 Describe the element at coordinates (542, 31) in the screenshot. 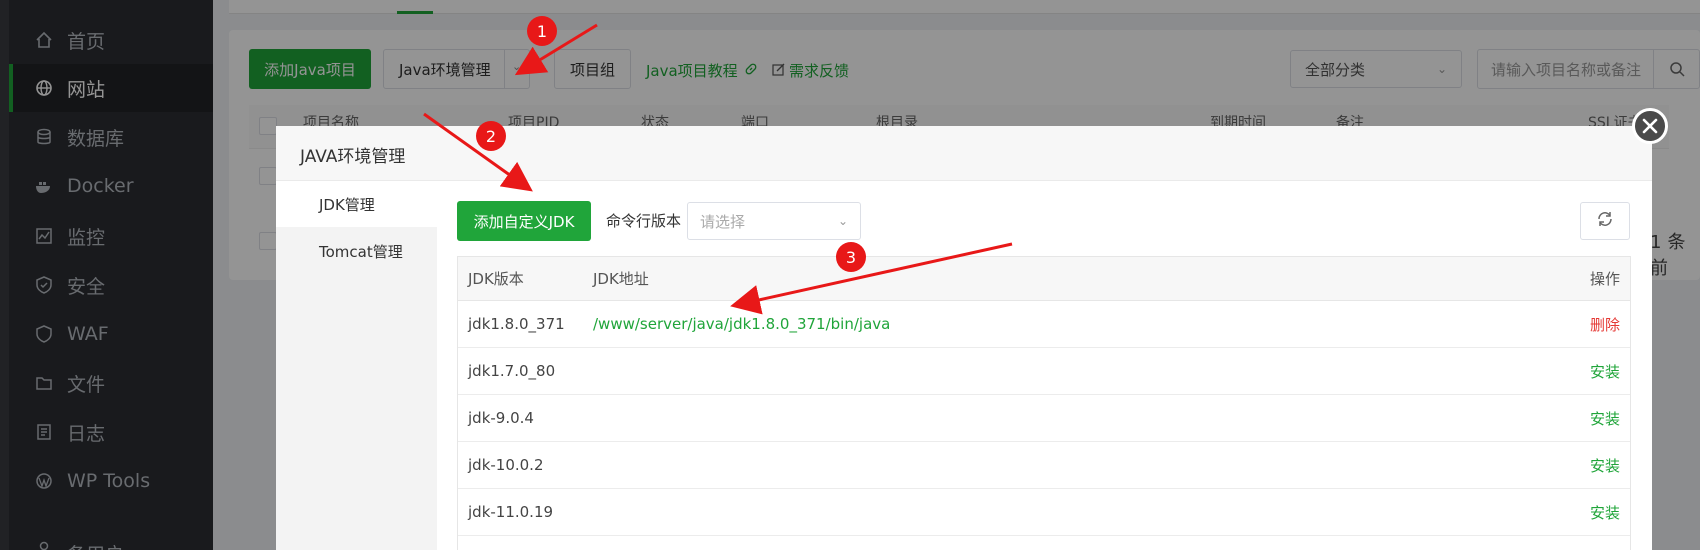

I see `annotation-badge-1: 1` at that location.